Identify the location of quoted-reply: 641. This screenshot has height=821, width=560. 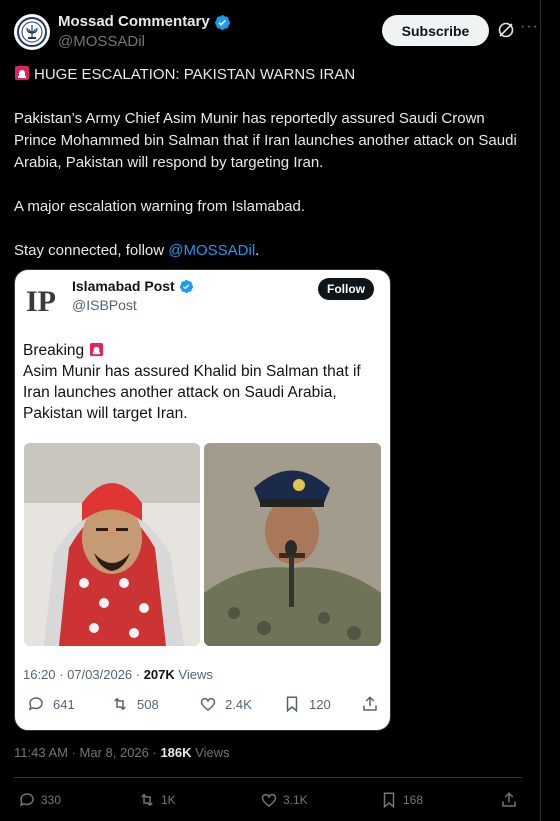
(51, 704).